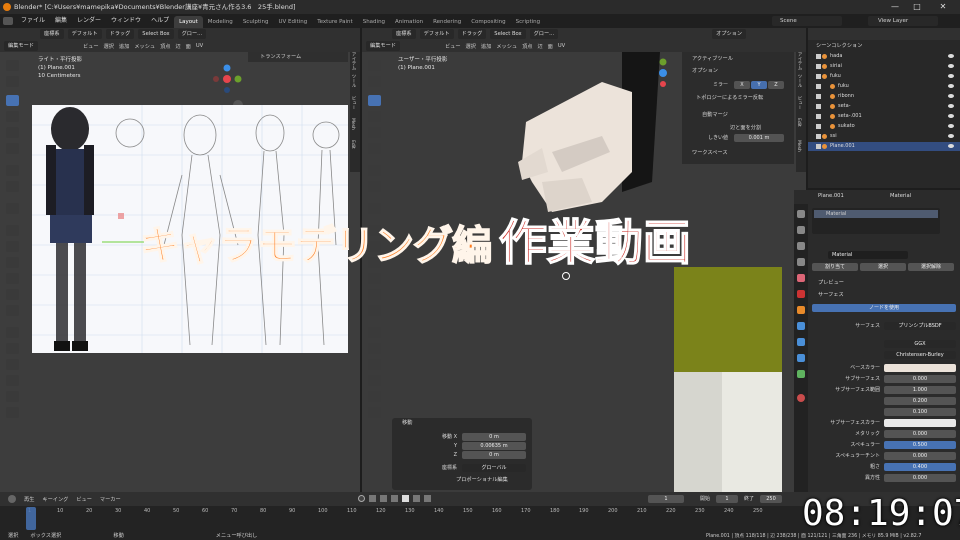 Image resolution: width=960 pixels, height=540 pixels. I want to click on shear-tool-icon, so click(12, 396).